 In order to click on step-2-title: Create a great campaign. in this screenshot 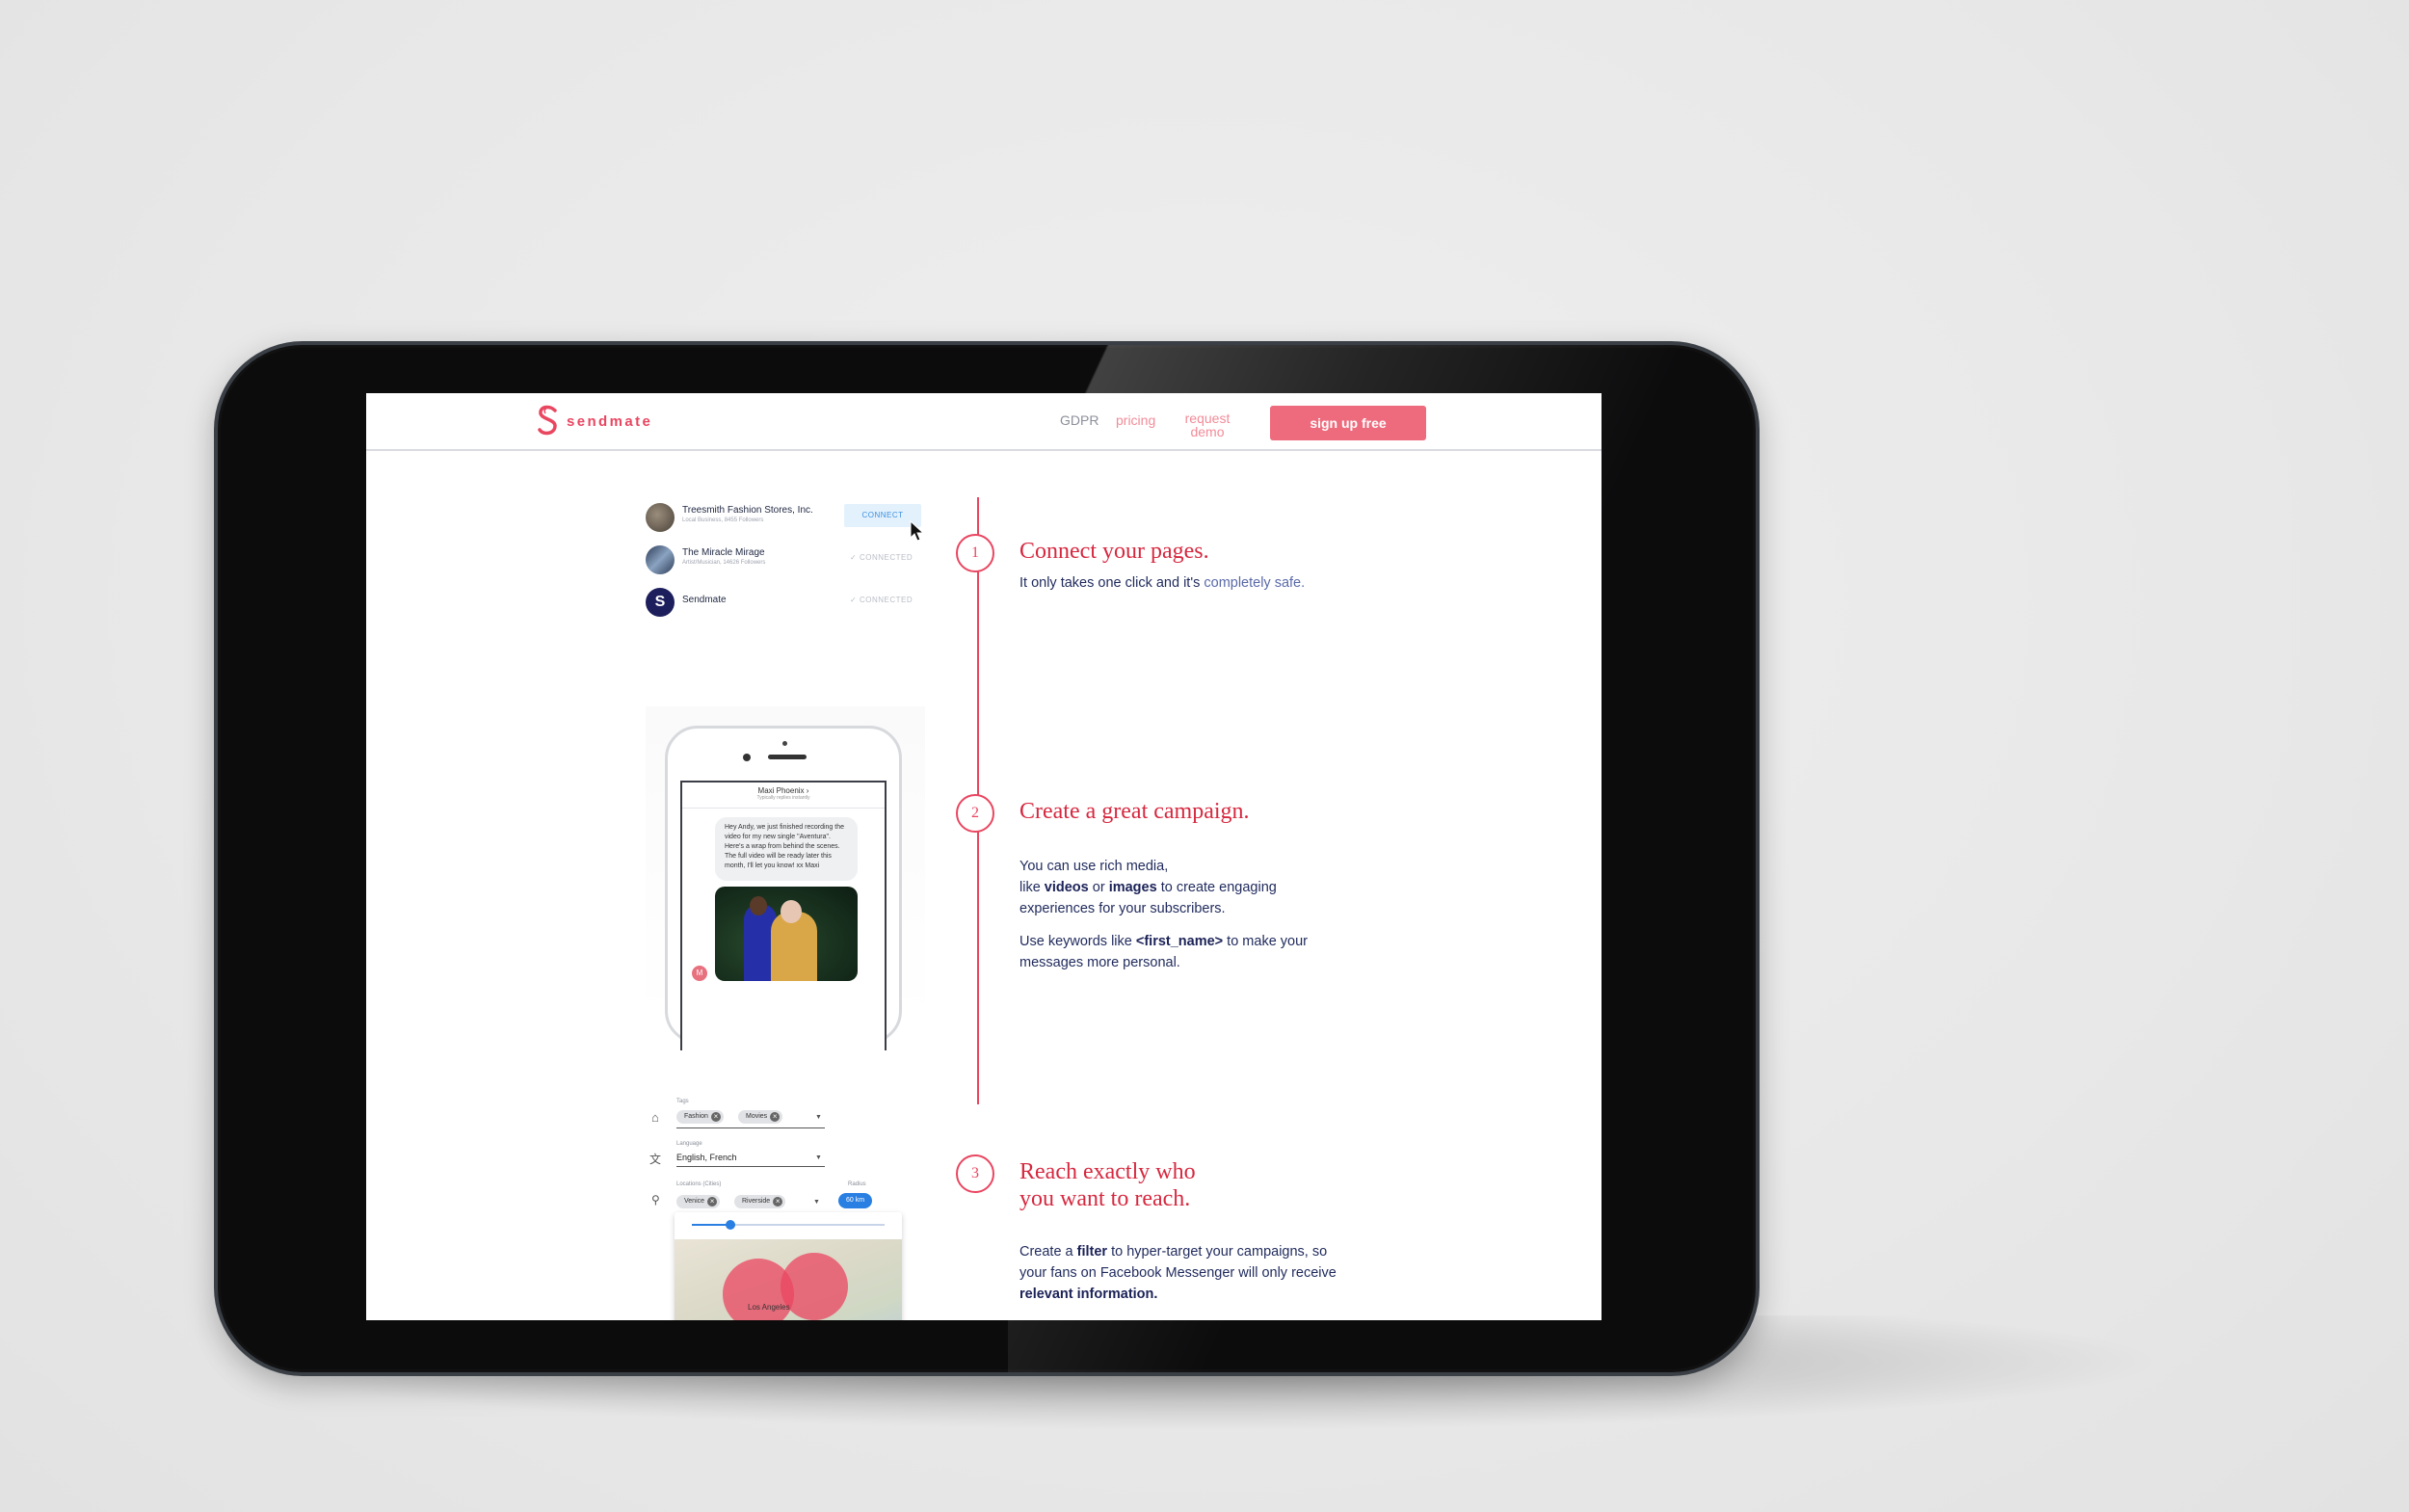, I will do `click(1134, 811)`.